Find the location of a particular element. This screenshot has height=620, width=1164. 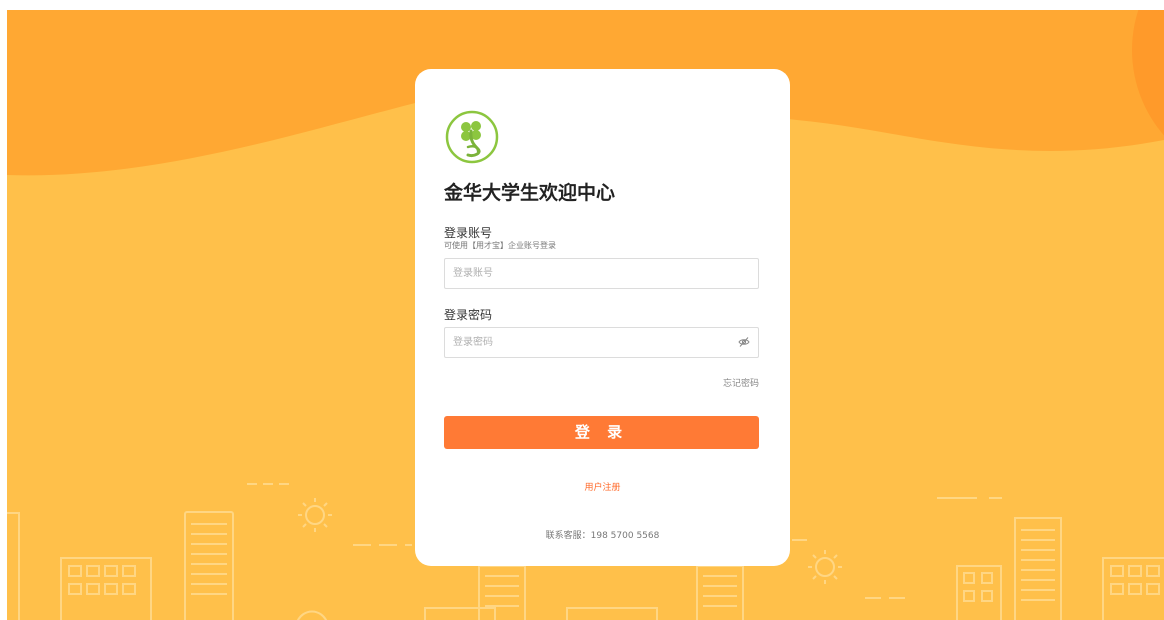

password-label: 登录密码 is located at coordinates (468, 315).